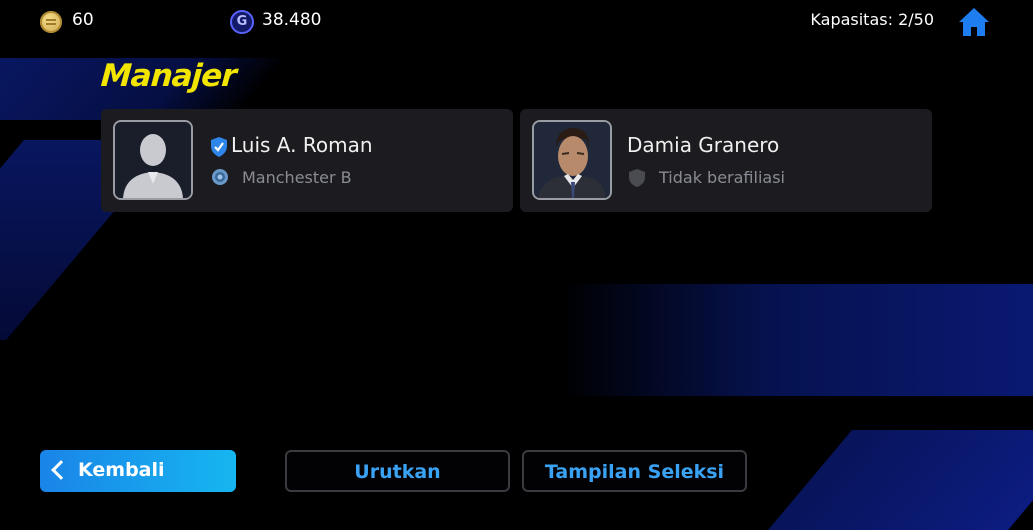  What do you see at coordinates (726, 160) in the screenshot?
I see `manager-card: Damia Granero Tidak berafiliasi` at bounding box center [726, 160].